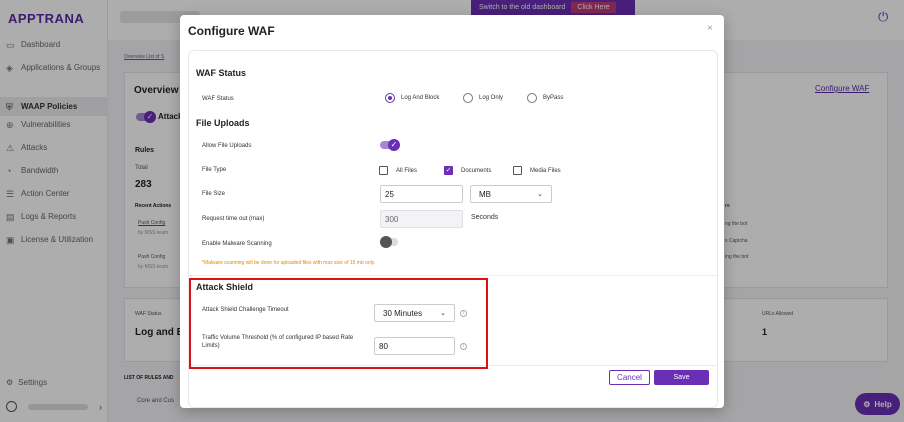 The height and width of the screenshot is (422, 904). What do you see at coordinates (483, 98) in the screenshot?
I see `radio-log-only: Log Only` at bounding box center [483, 98].